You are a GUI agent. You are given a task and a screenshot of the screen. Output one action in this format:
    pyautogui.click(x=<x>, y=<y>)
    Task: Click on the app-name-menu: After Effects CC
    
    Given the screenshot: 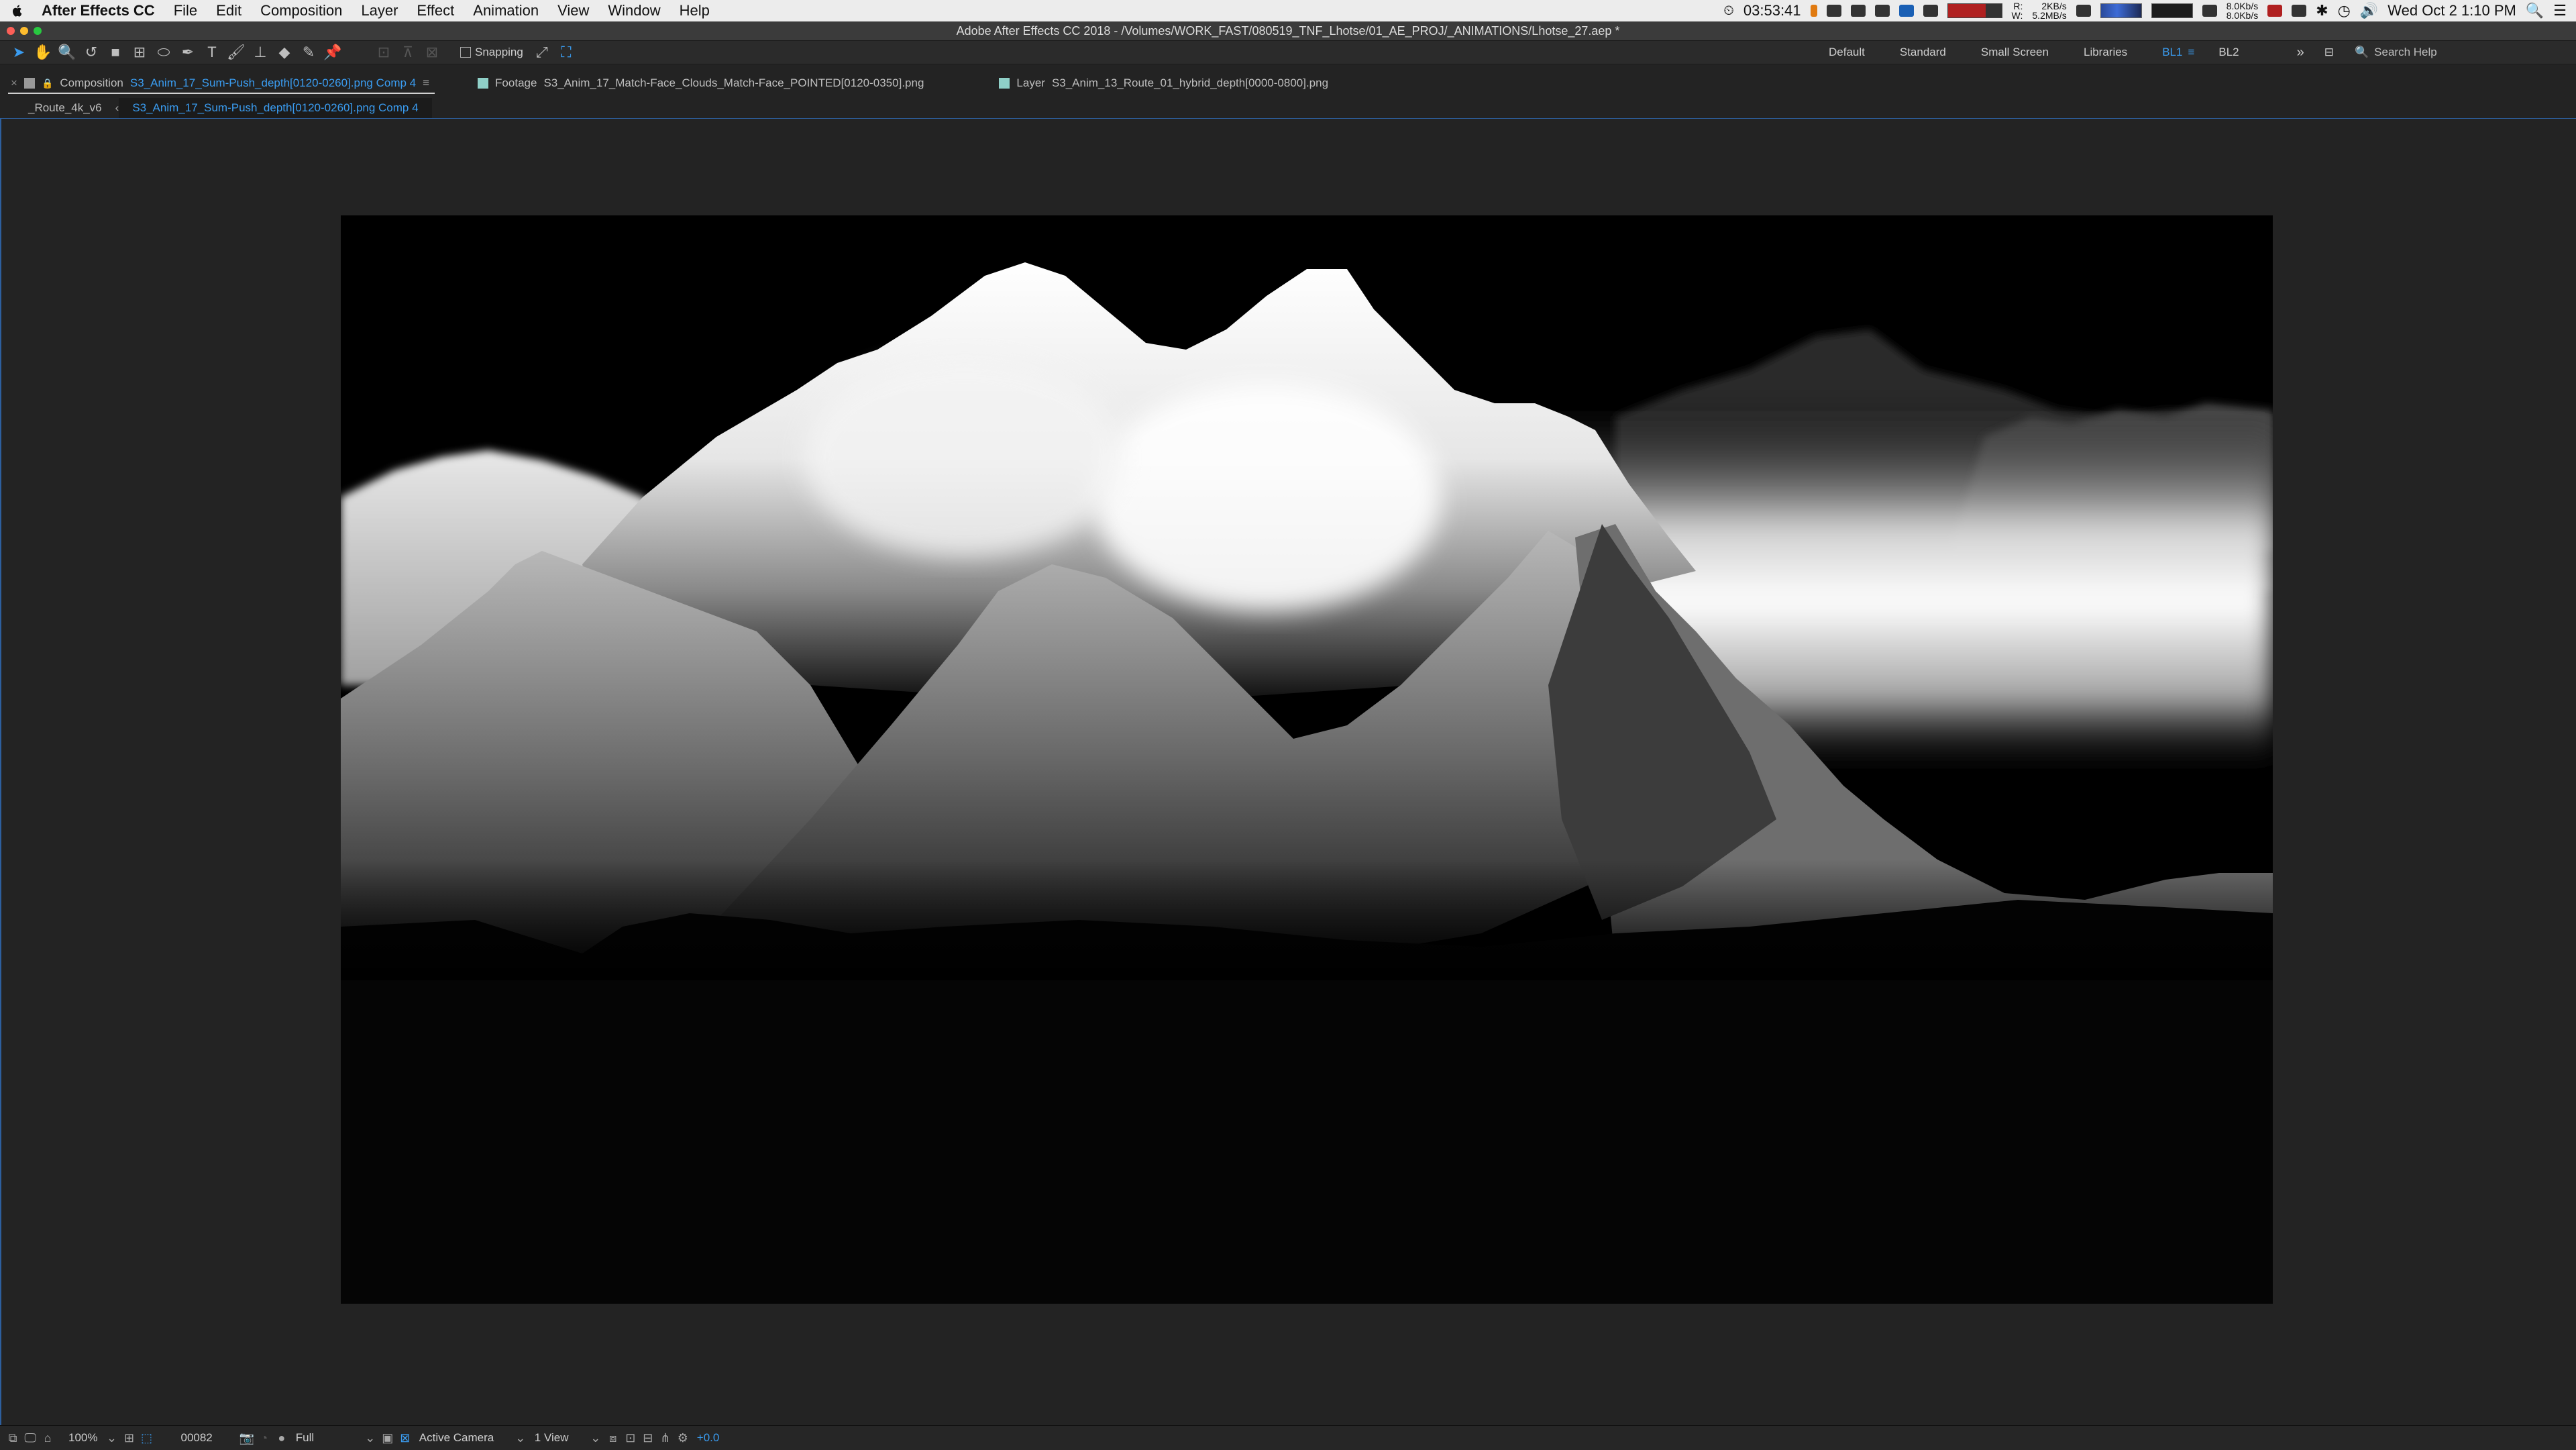 What is the action you would take?
    pyautogui.click(x=99, y=10)
    